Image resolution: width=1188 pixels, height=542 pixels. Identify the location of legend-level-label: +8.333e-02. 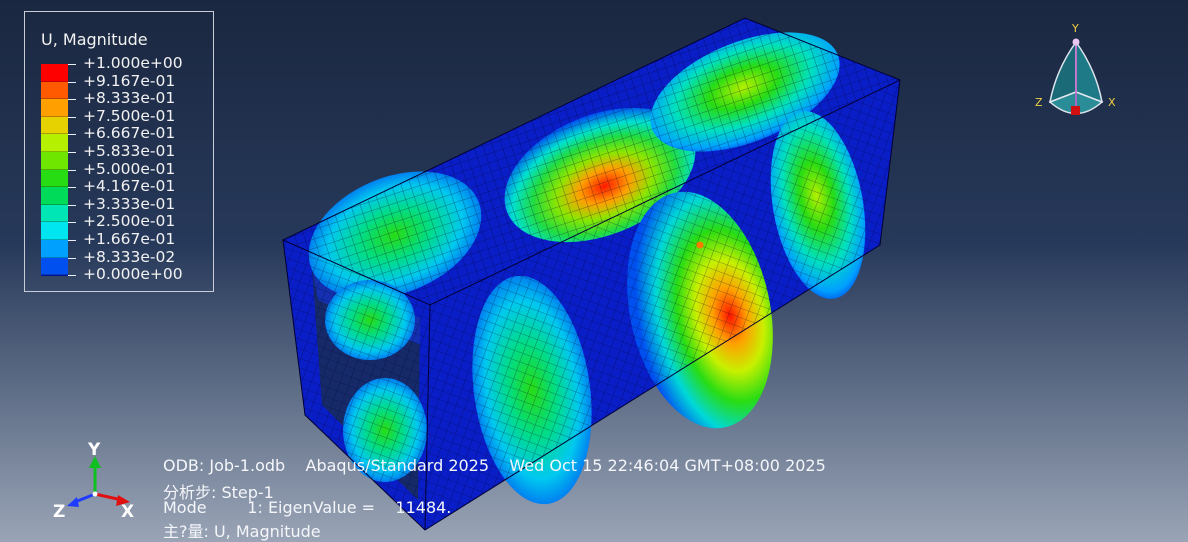
(129, 256).